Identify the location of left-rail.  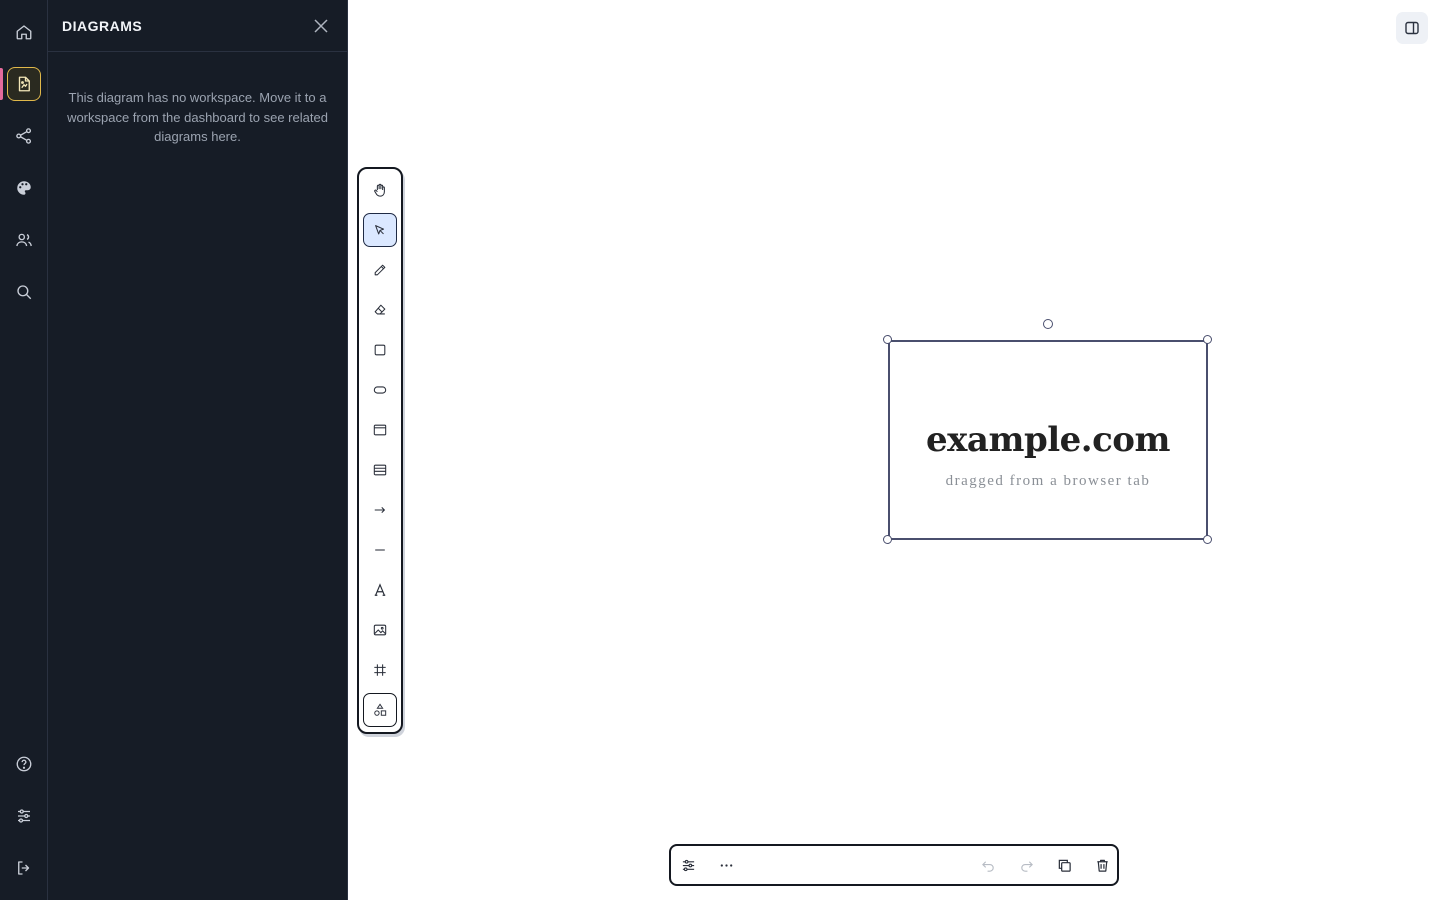
(24, 450).